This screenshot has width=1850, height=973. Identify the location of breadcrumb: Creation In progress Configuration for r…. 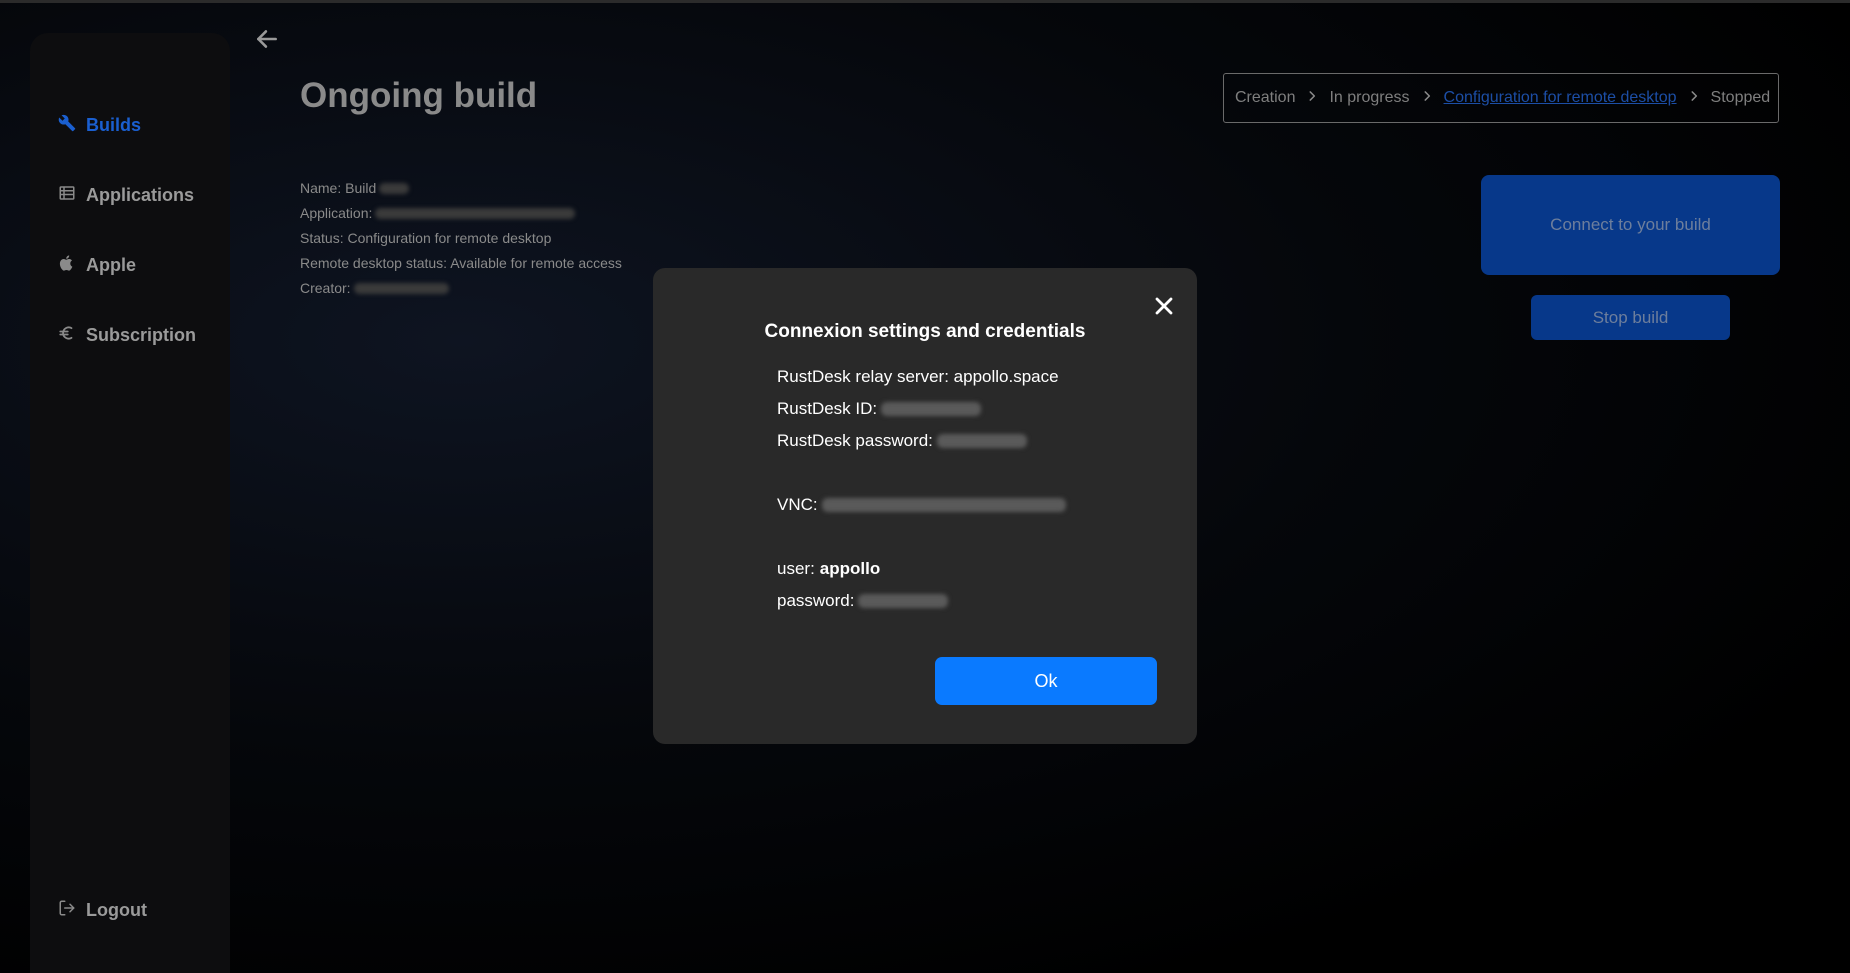
(1501, 98).